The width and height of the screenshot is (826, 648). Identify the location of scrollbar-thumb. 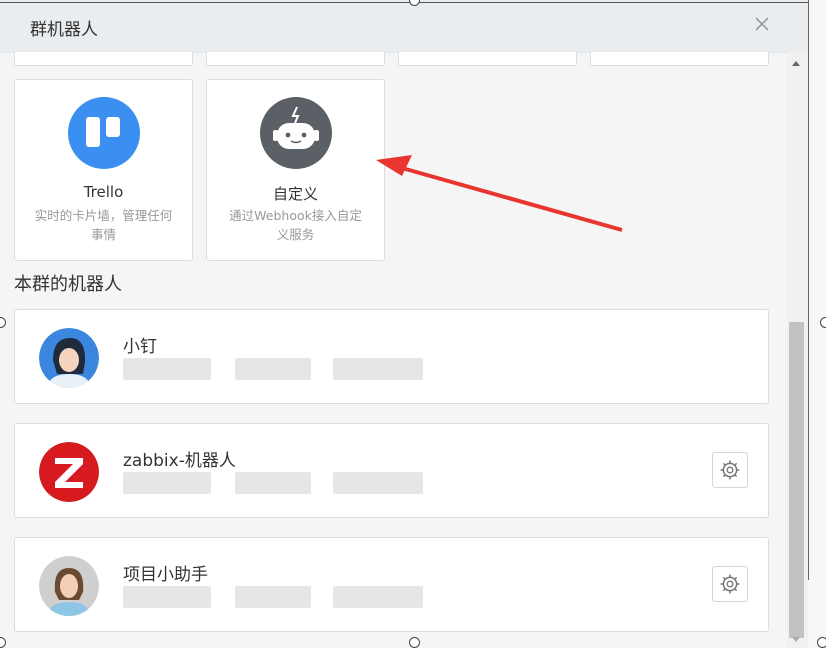
(796, 480).